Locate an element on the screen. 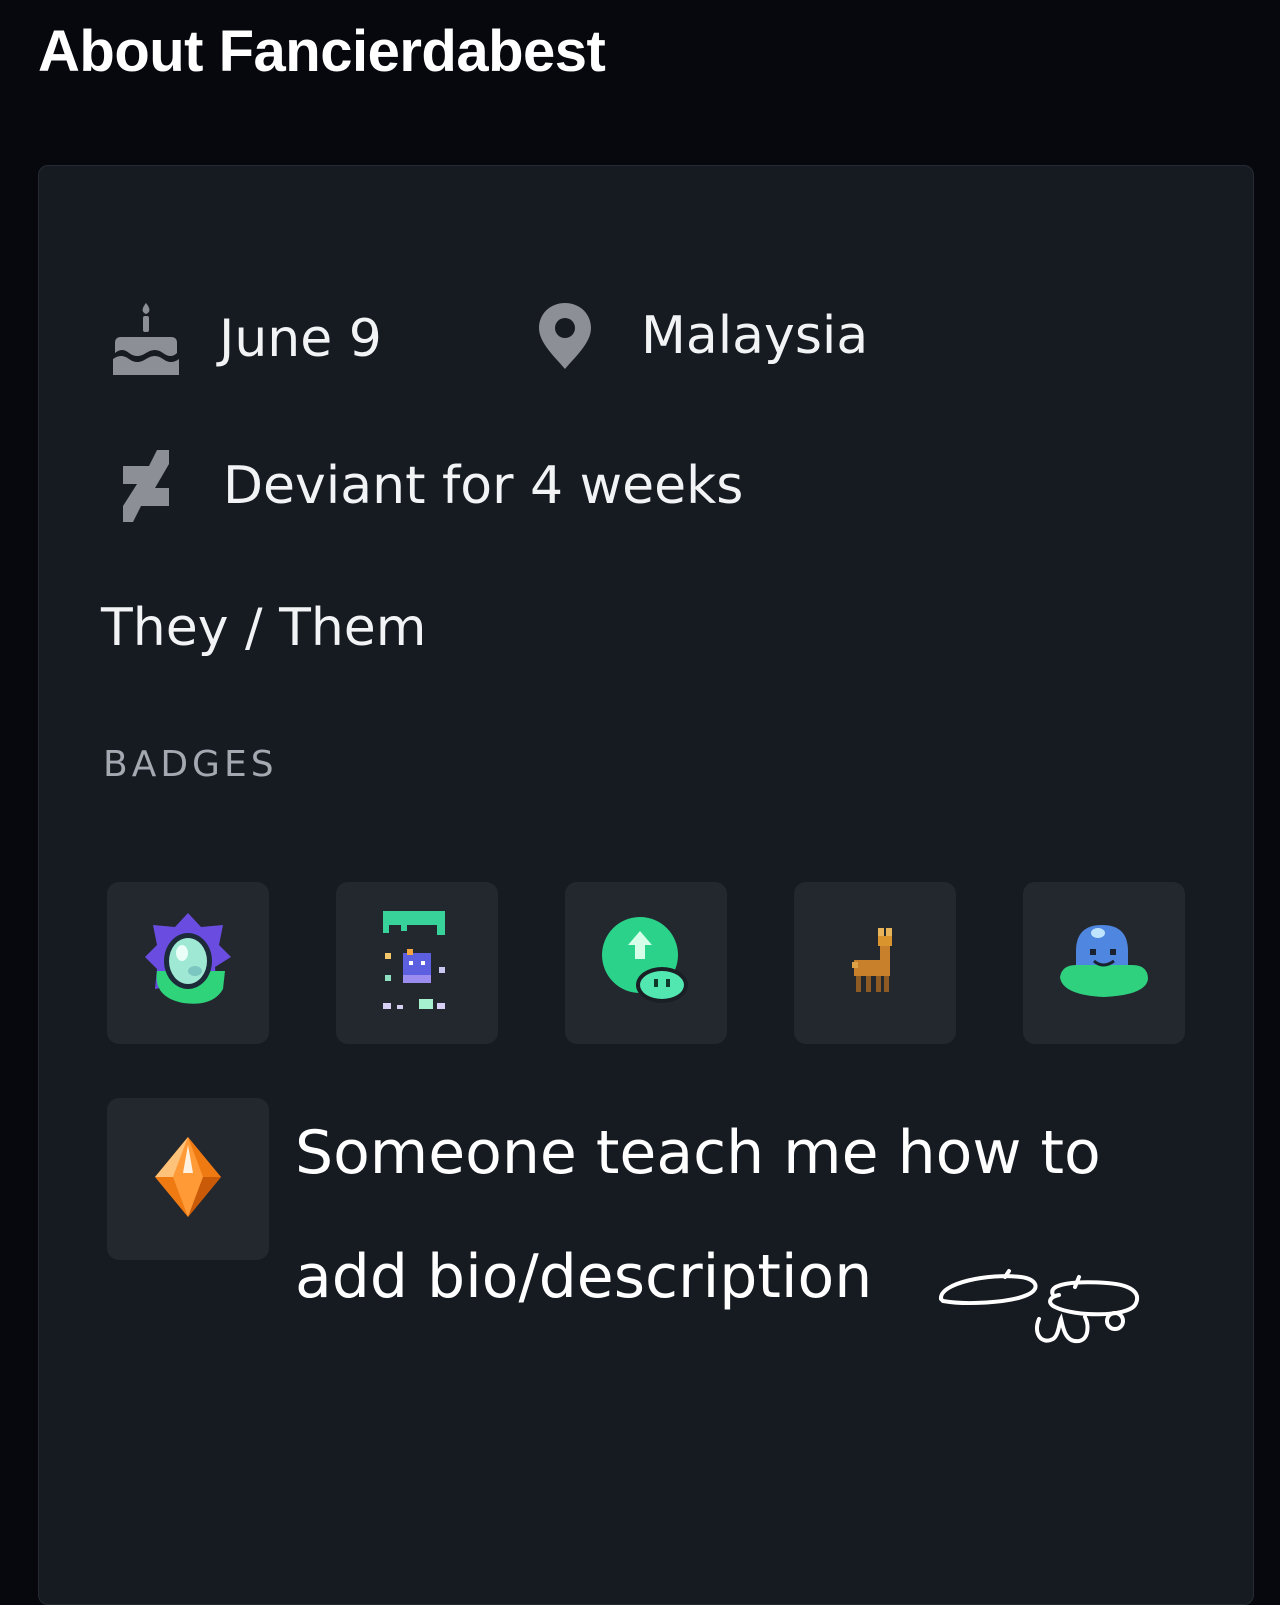 The image size is (1280, 1605). cake-icon is located at coordinates (146, 339).